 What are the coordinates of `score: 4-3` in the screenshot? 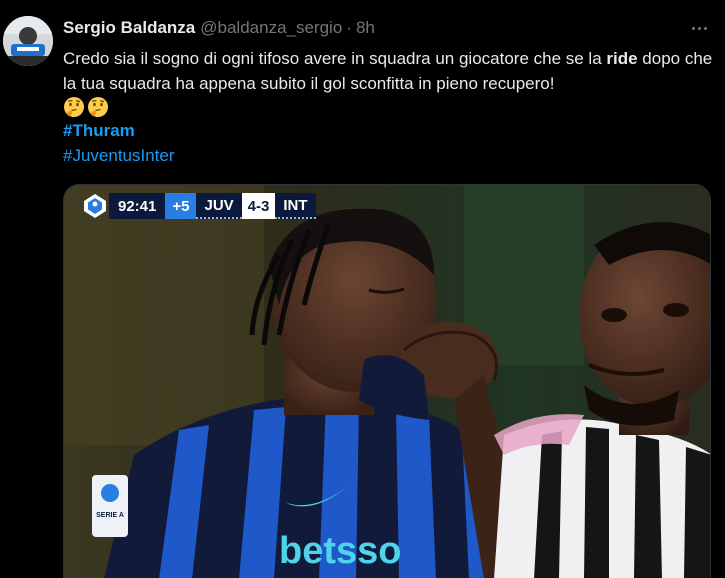 It's located at (258, 206).